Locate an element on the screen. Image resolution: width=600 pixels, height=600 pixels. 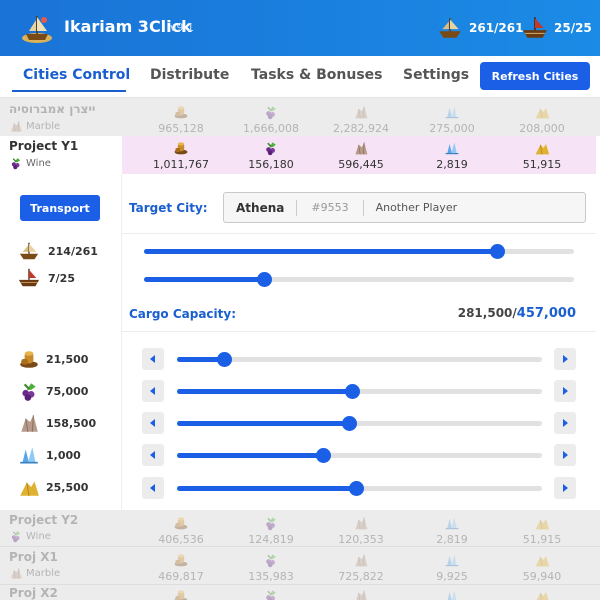
war-ships-slider-handle is located at coordinates (265, 279).